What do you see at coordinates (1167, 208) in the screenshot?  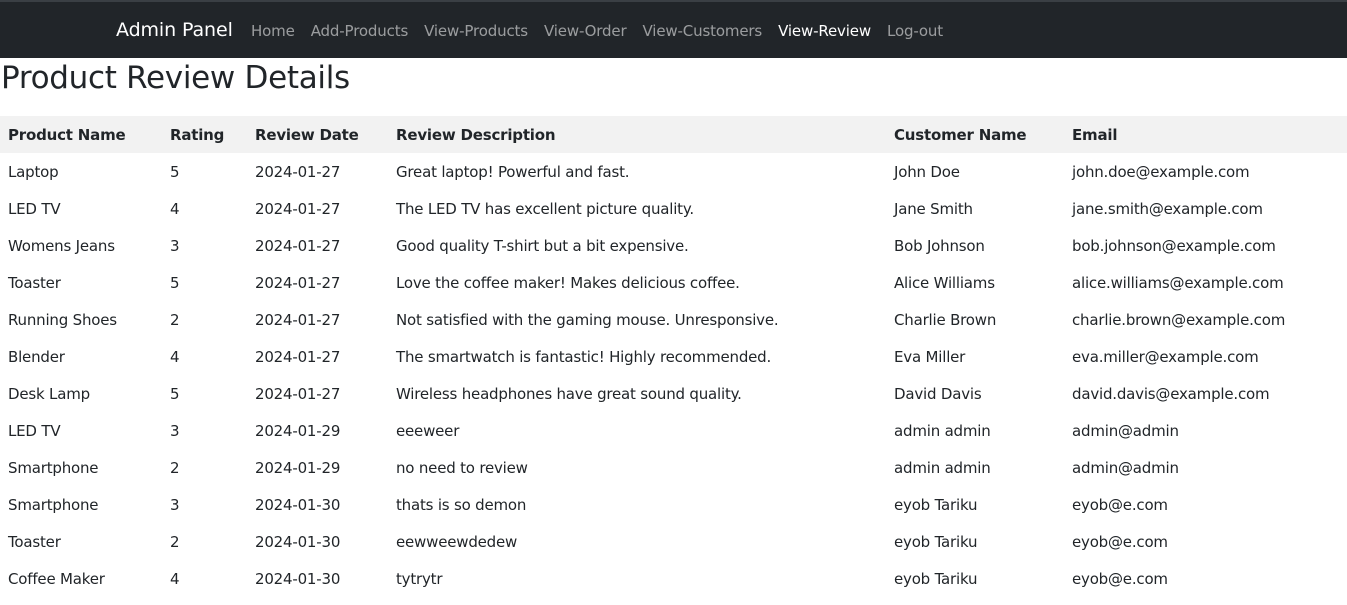 I see `cell-email: jane.smith@example.com` at bounding box center [1167, 208].